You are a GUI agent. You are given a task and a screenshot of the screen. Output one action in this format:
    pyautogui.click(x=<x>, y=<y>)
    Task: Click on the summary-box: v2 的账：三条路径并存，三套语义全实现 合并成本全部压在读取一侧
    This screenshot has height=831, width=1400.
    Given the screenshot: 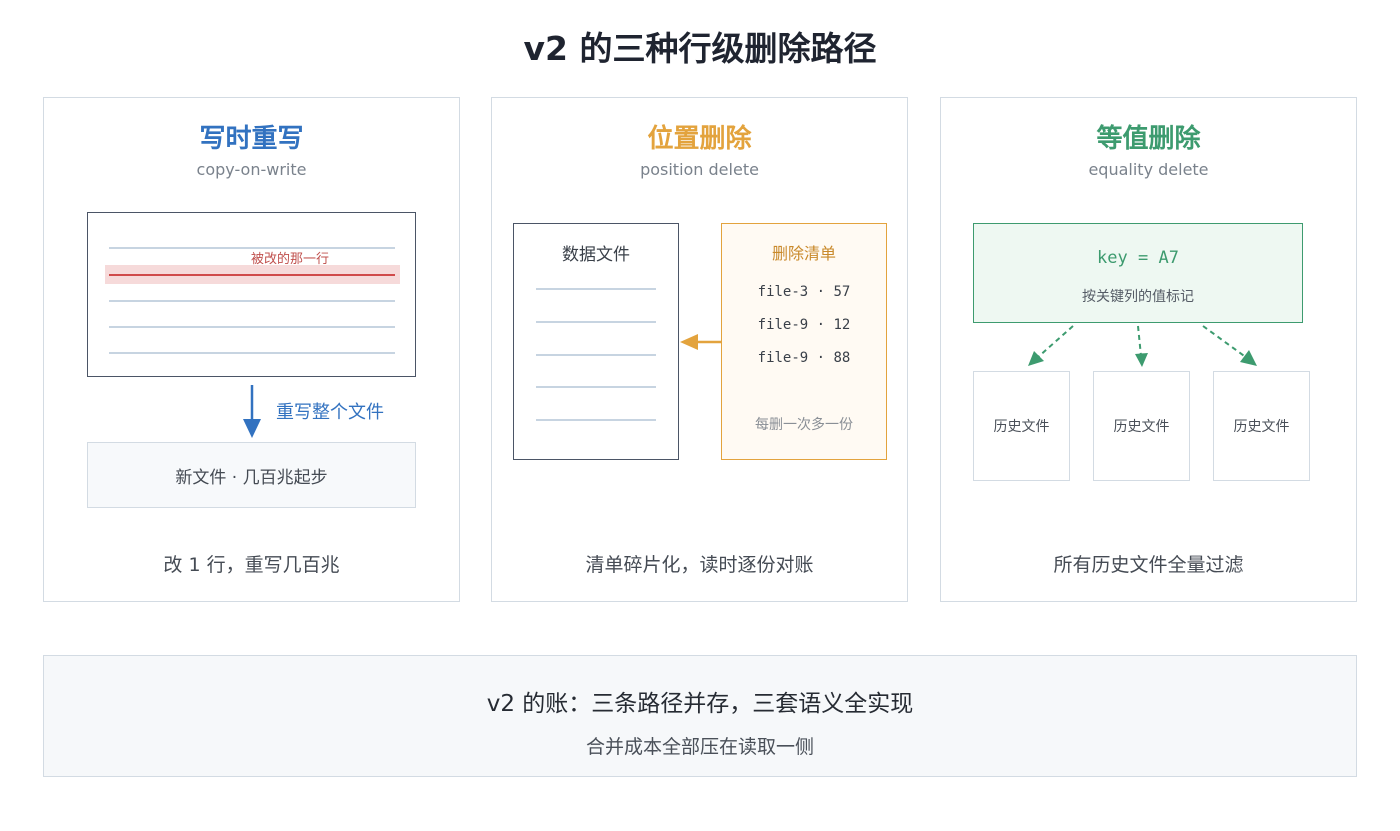 What is the action you would take?
    pyautogui.click(x=700, y=716)
    